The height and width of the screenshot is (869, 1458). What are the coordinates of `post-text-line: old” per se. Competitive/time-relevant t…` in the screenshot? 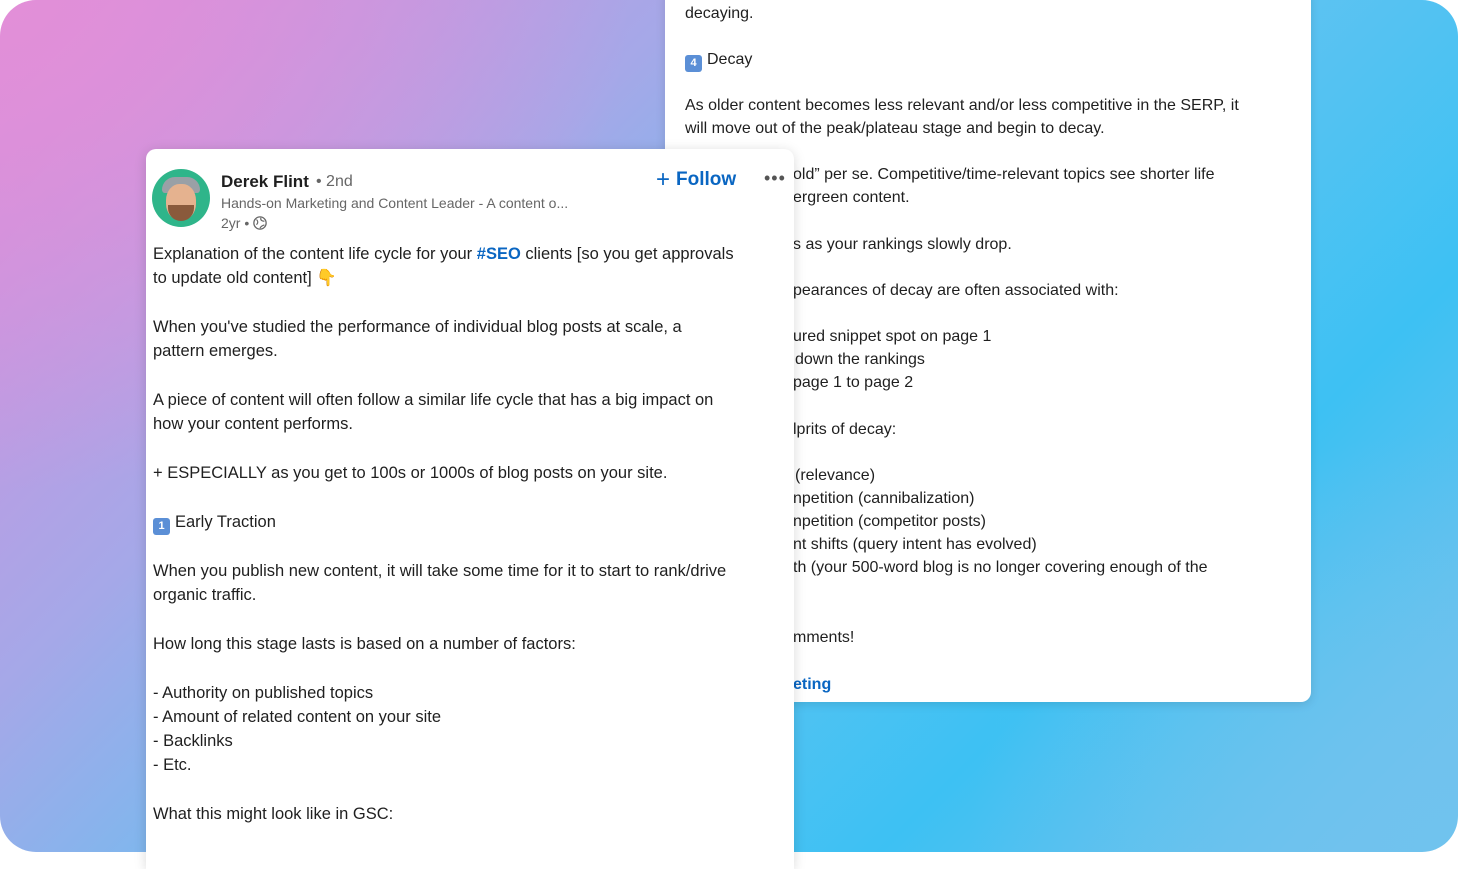 It's located at (1004, 174).